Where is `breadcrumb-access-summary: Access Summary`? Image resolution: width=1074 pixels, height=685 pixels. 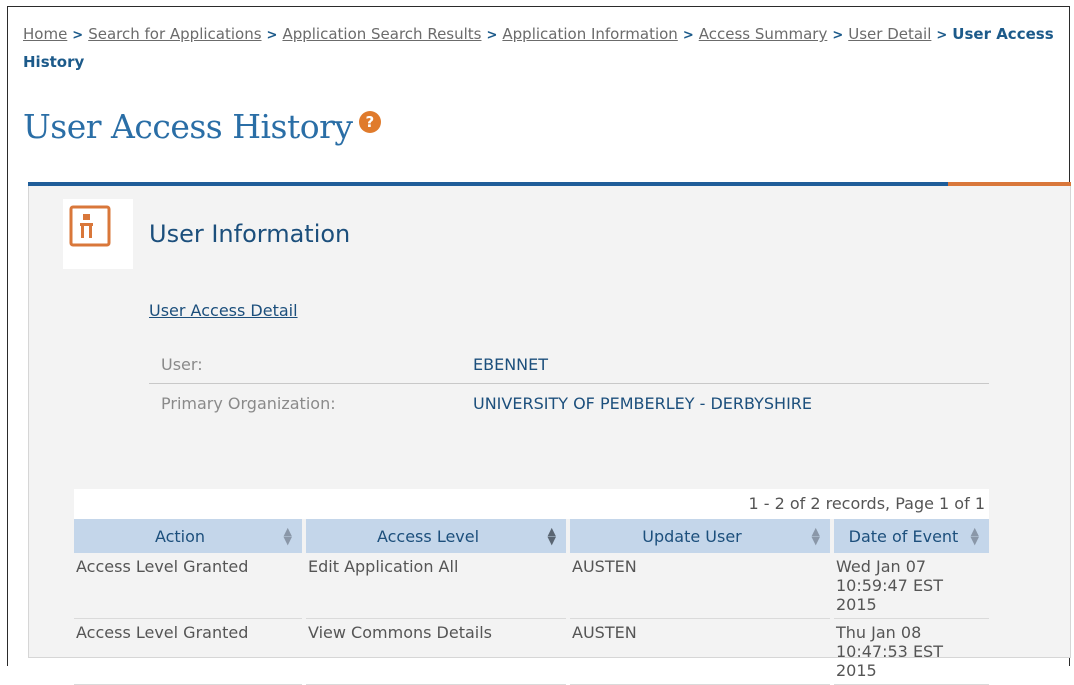
breadcrumb-access-summary: Access Summary is located at coordinates (763, 34).